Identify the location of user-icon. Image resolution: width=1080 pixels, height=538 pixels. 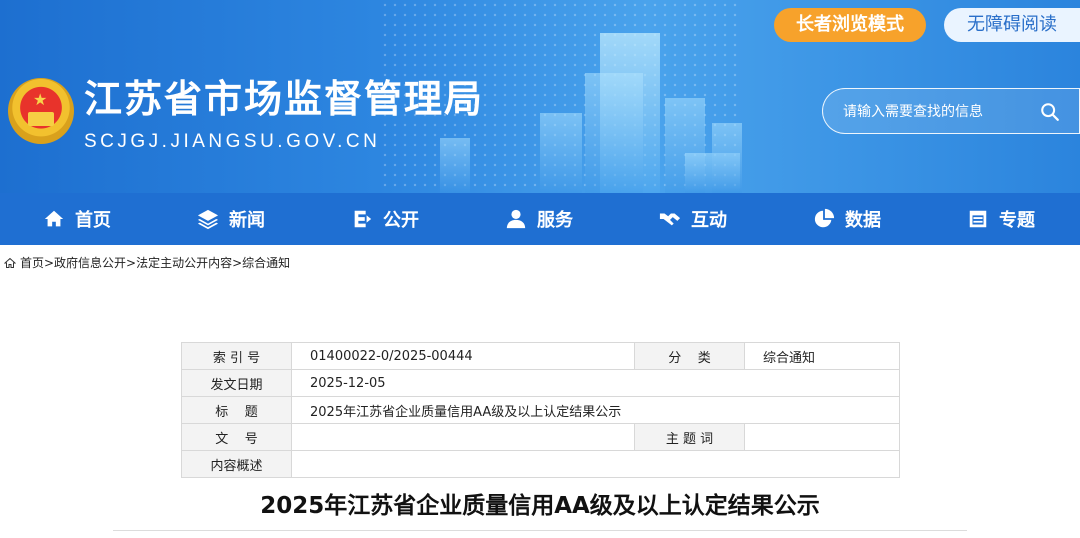
(516, 219).